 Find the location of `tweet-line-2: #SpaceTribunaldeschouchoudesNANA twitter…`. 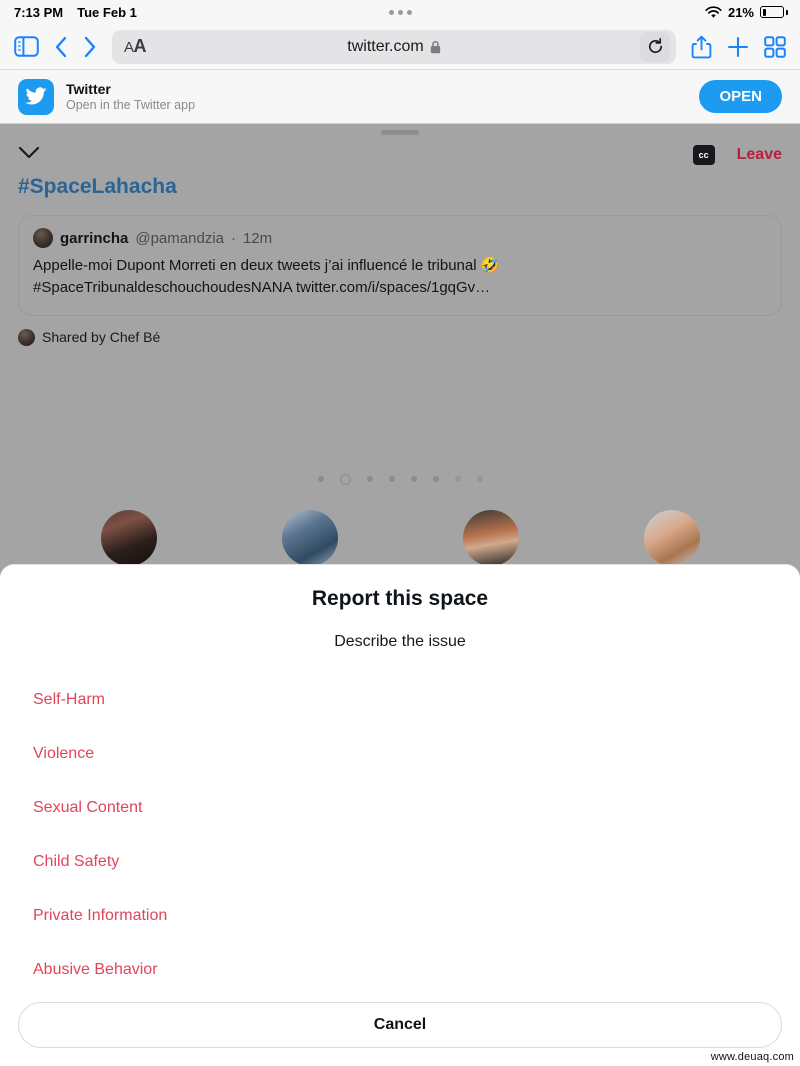

tweet-line-2: #SpaceTribunaldeschouchoudesNANA twitter… is located at coordinates (262, 287).